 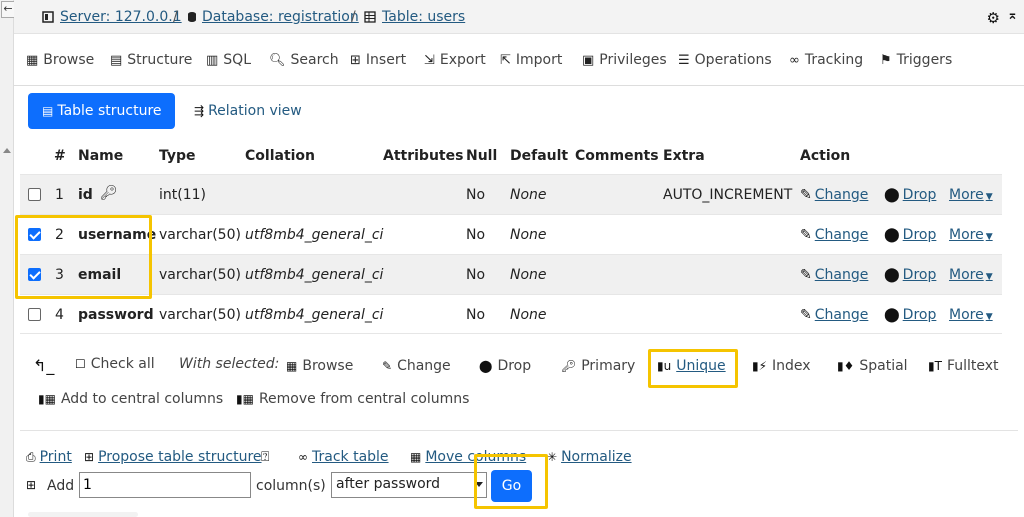 I want to click on tab-label: Structure, so click(x=160, y=60).